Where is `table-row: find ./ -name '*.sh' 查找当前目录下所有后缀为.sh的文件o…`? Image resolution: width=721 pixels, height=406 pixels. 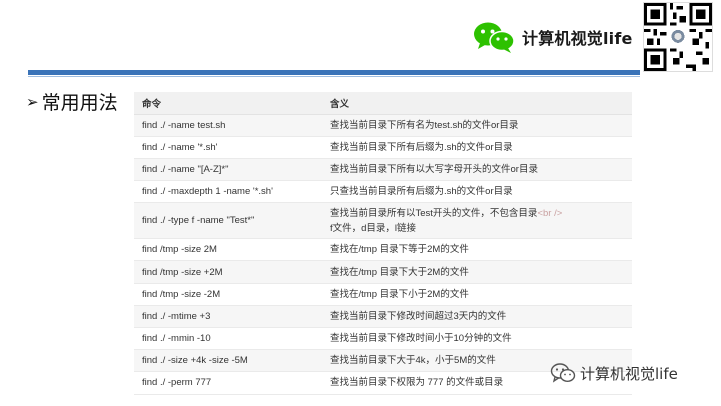 table-row: find ./ -name '*.sh' 查找当前目录下所有后缀为.sh的文件o… is located at coordinates (383, 147).